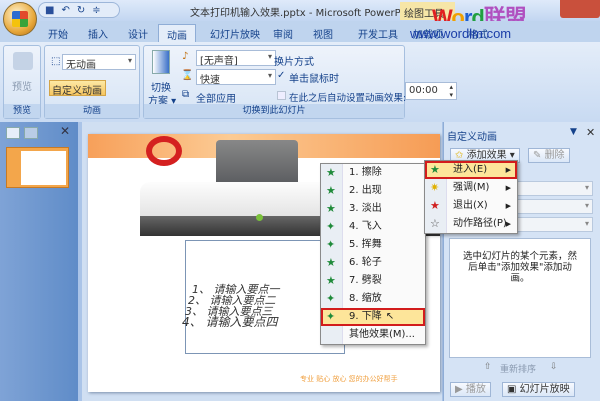  Describe the element at coordinates (518, 370) in the screenshot. I see `reorder-label: 重新排序` at that location.